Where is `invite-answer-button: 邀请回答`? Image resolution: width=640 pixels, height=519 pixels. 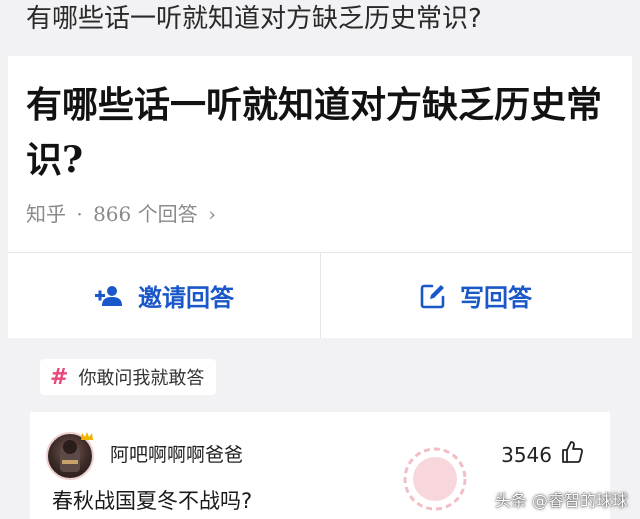
invite-answer-button: 邀请回答 is located at coordinates (164, 295).